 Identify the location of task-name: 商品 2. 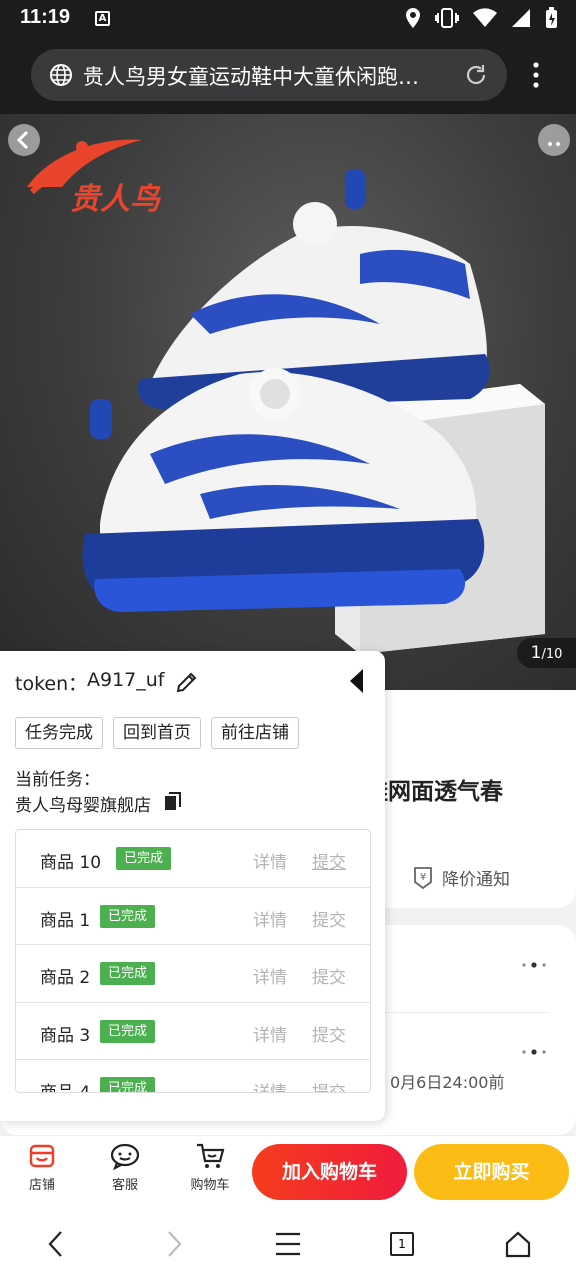
(65, 978).